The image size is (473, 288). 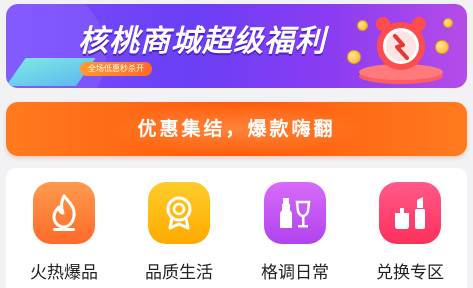 I want to click on category-exchange-zone: 兑换专区, so click(x=410, y=232).